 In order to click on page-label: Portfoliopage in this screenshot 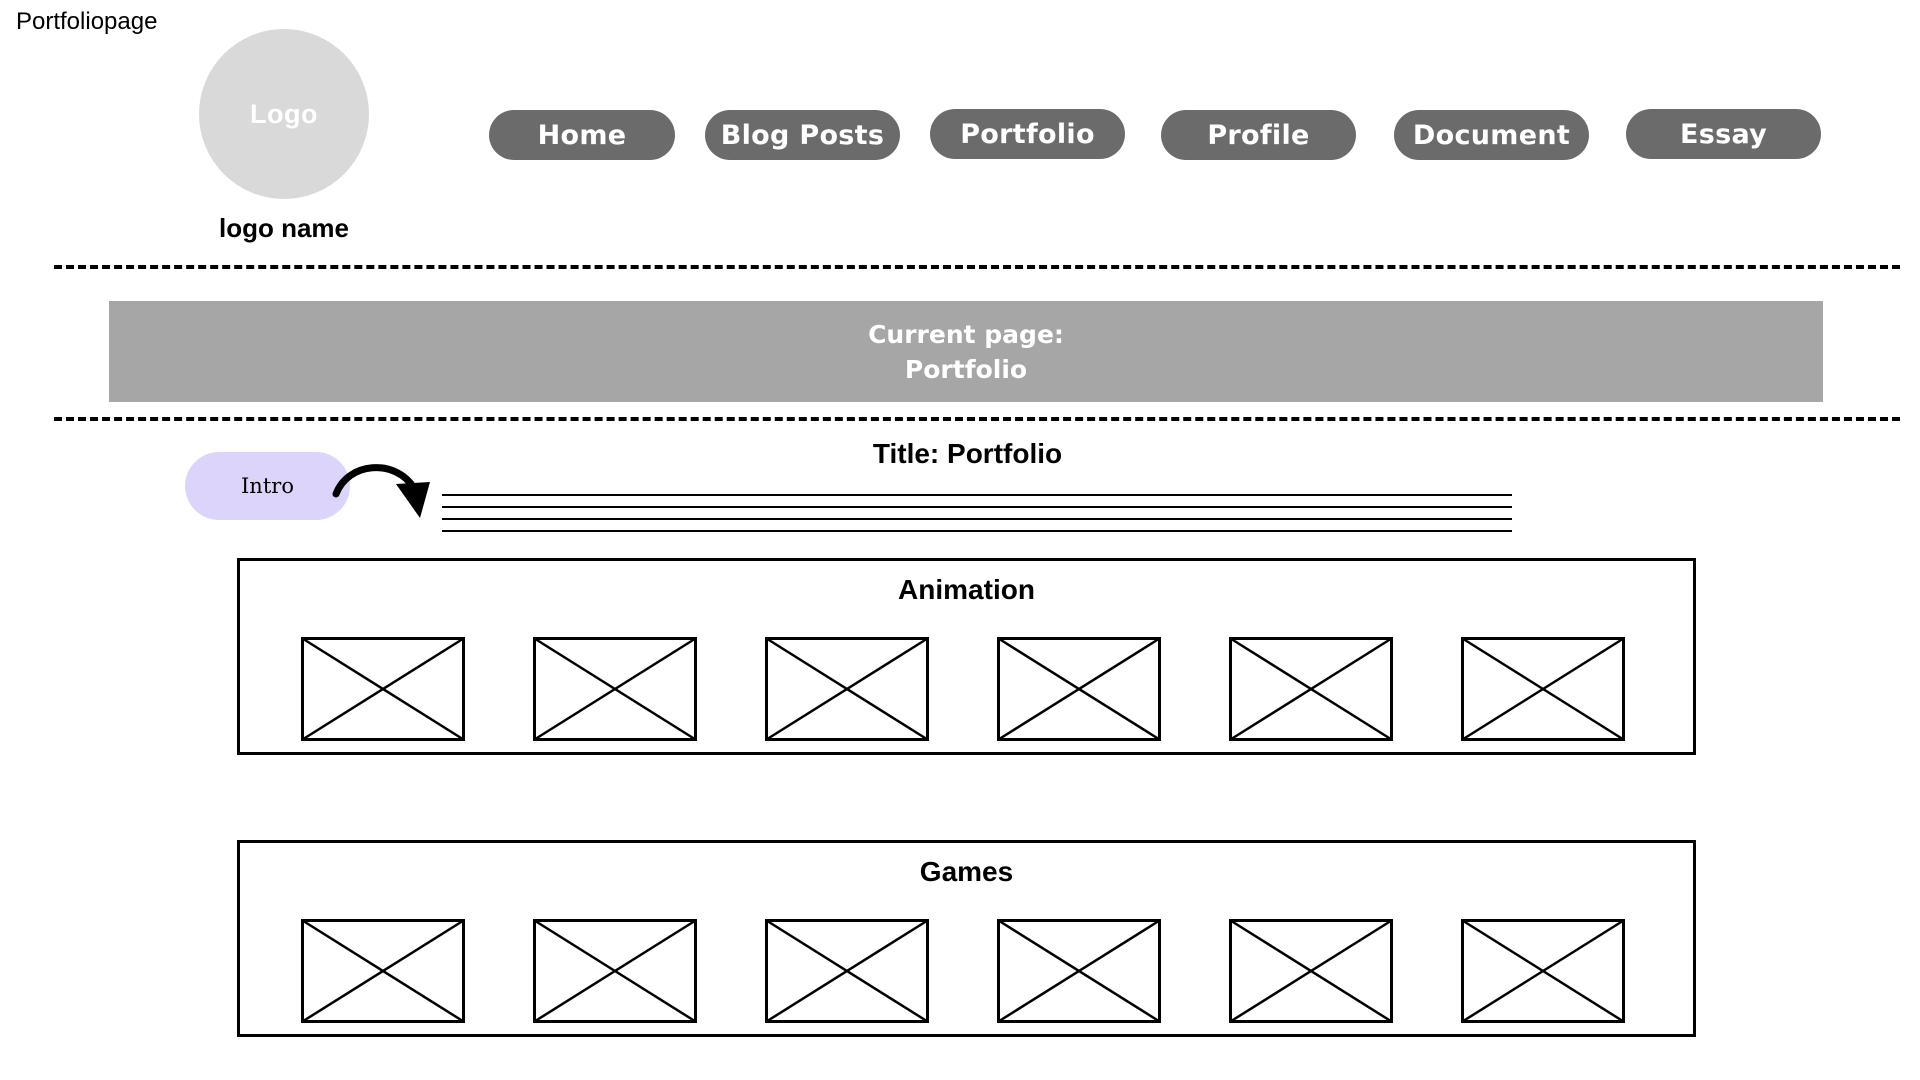, I will do `click(87, 21)`.